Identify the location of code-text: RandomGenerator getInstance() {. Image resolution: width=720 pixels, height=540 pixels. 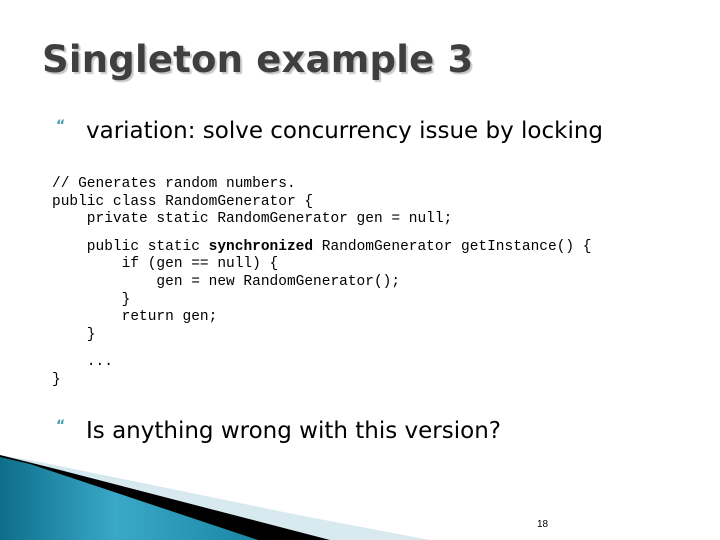
(452, 246).